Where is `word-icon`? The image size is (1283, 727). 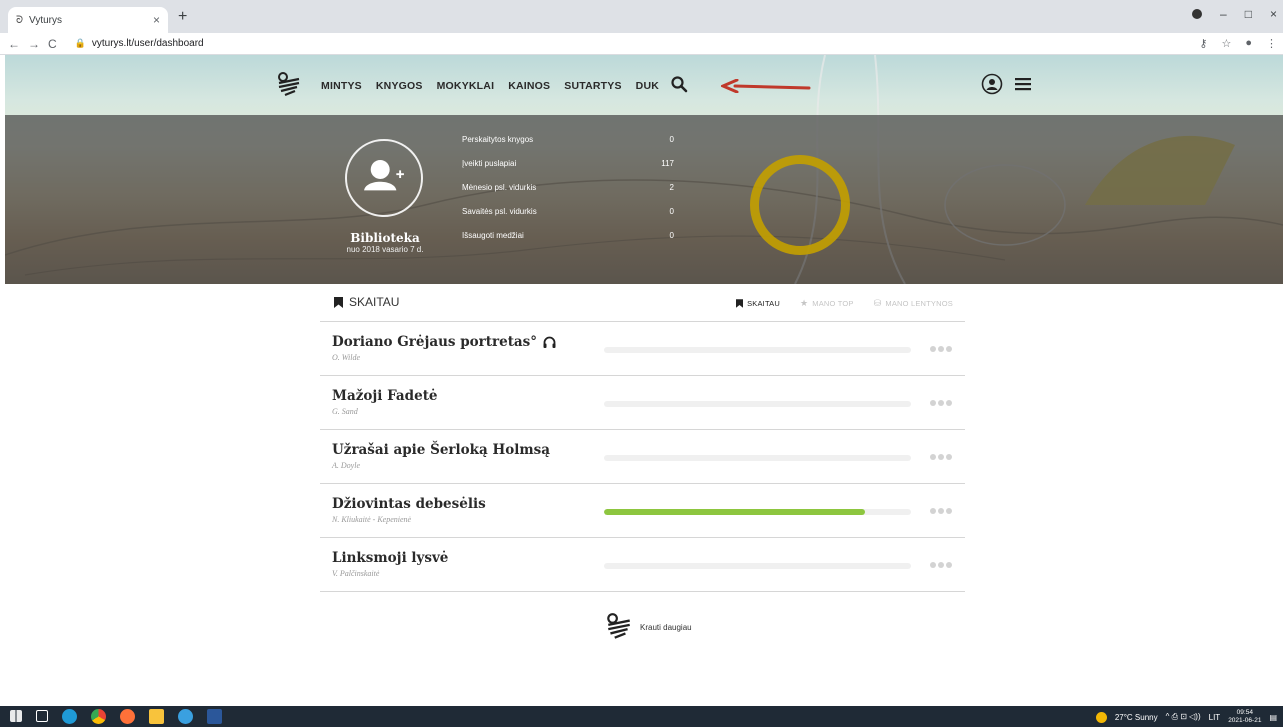
word-icon is located at coordinates (214, 716).